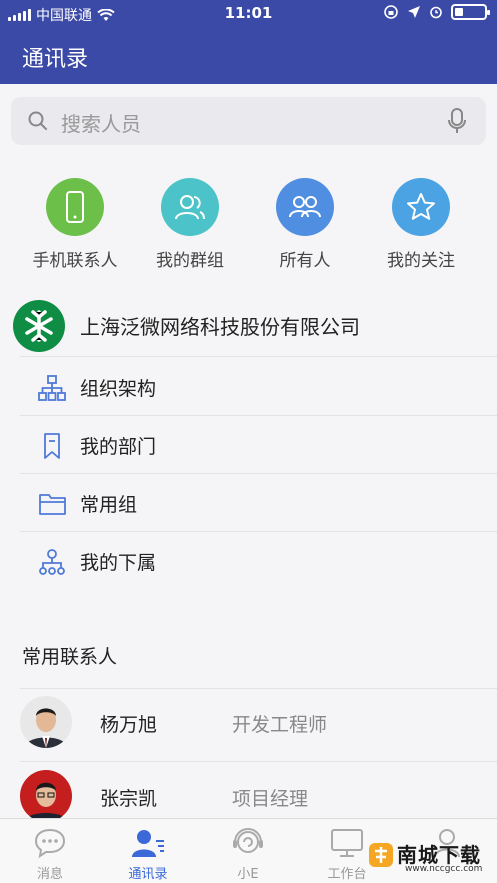 This screenshot has width=497, height=883. What do you see at coordinates (129, 725) in the screenshot?
I see `contact-name: 杨万旭` at bounding box center [129, 725].